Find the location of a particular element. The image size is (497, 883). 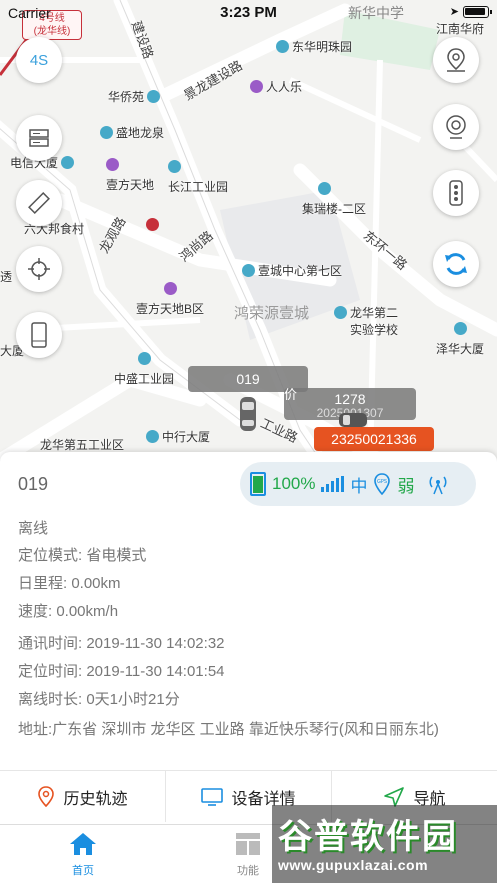

status-bar: Carrier 3:23 PM ➤ is located at coordinates (248, 13).